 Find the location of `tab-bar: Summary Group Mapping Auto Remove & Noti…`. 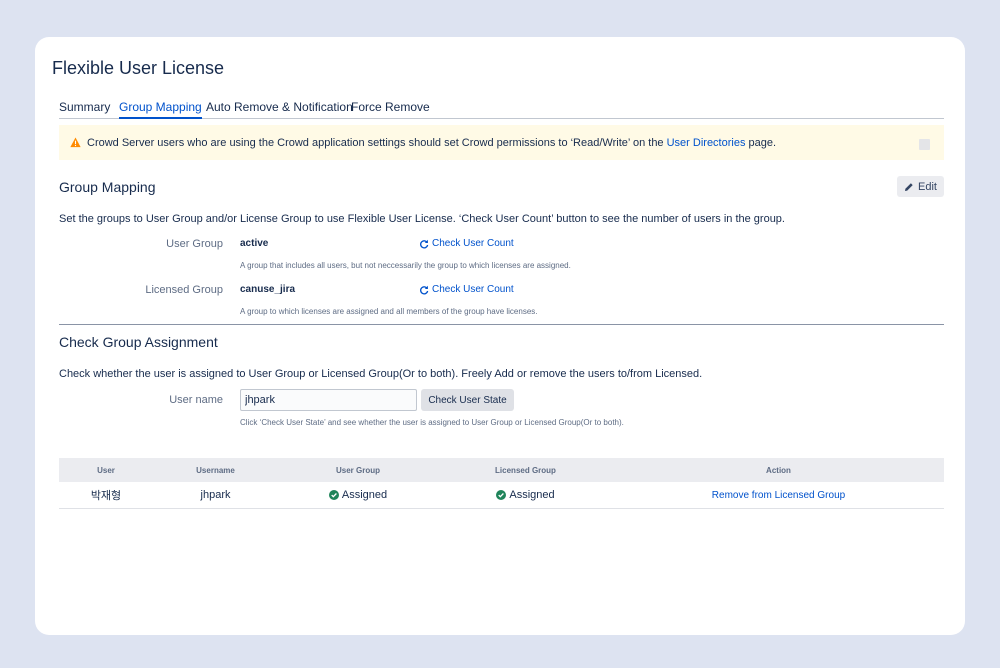

tab-bar: Summary Group Mapping Auto Remove & Noti… is located at coordinates (501, 108).